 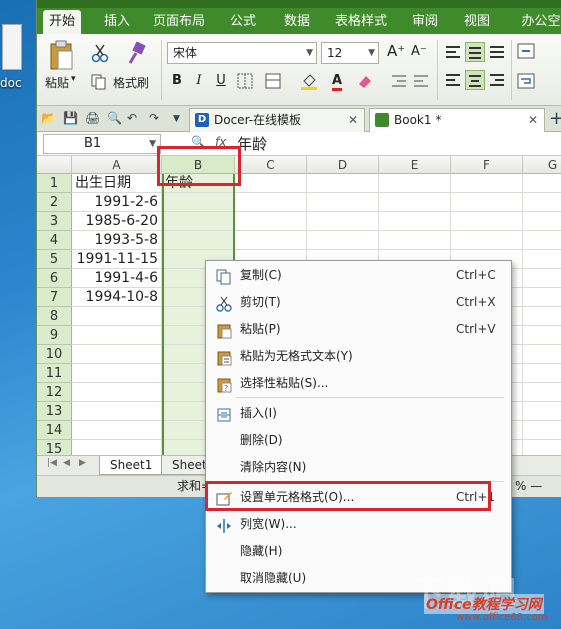 I want to click on redo-icon: ↷, so click(x=154, y=118).